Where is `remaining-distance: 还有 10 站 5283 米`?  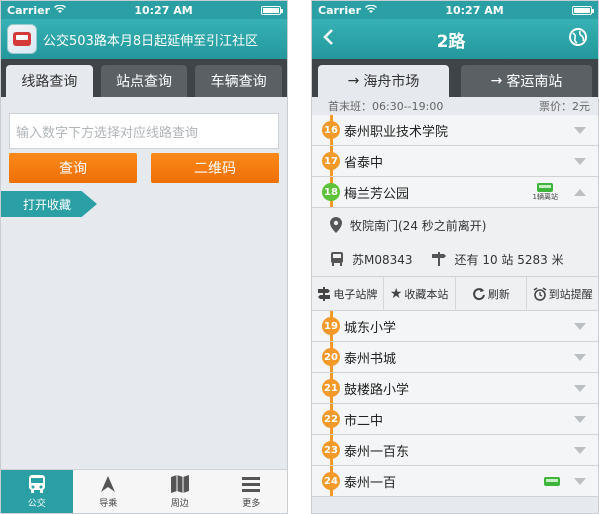
remaining-distance: 还有 10 站 5283 米 is located at coordinates (509, 259).